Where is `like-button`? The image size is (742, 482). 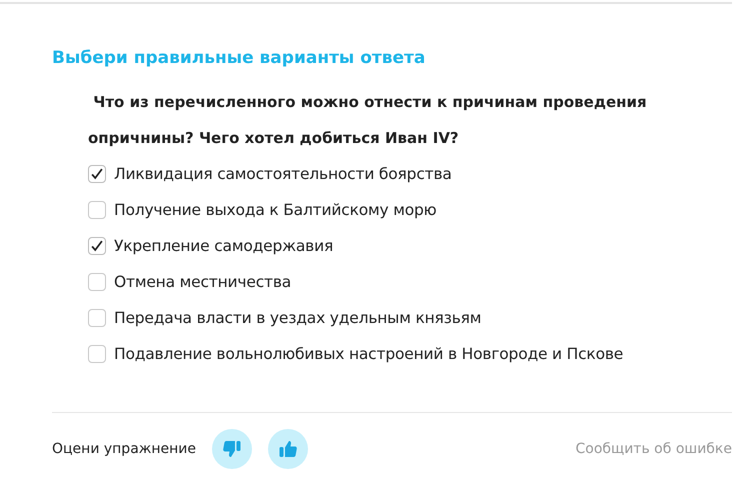 like-button is located at coordinates (288, 449).